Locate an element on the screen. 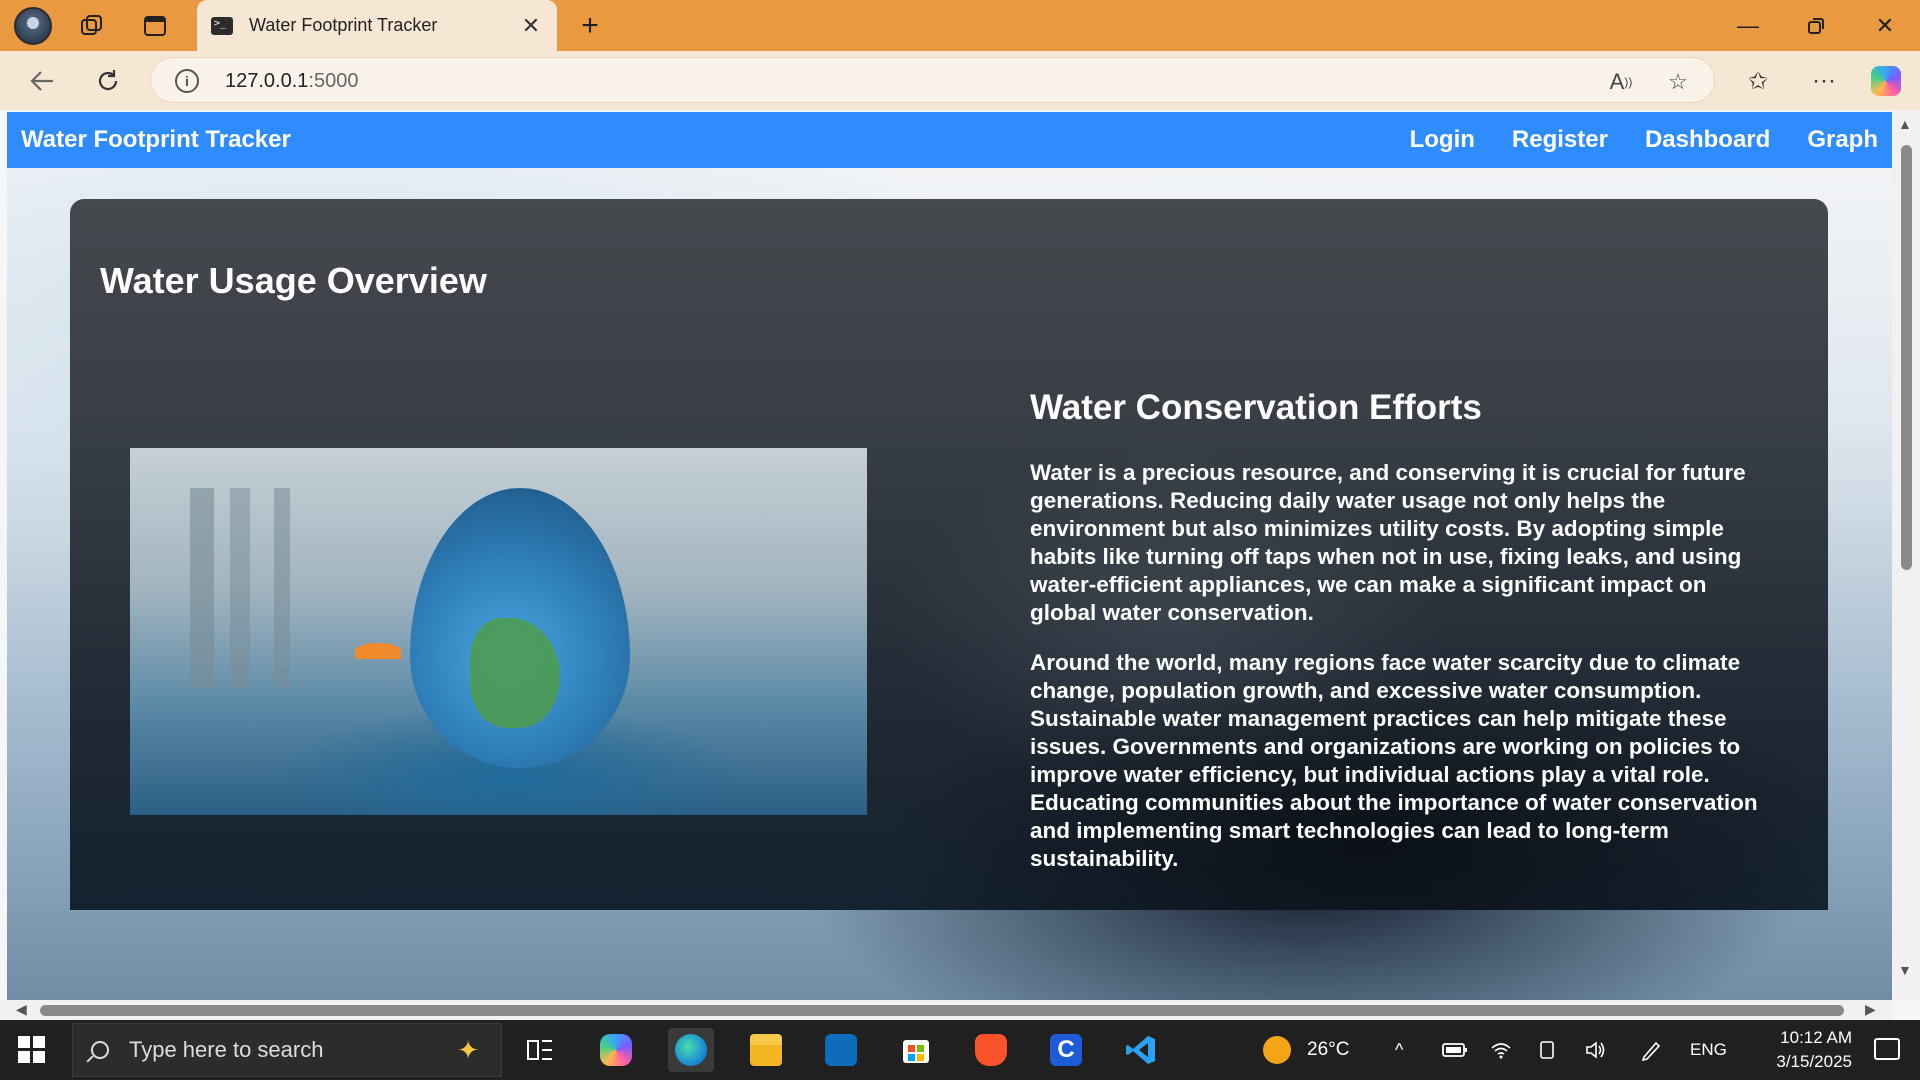  task-view-icon is located at coordinates (540, 1050).